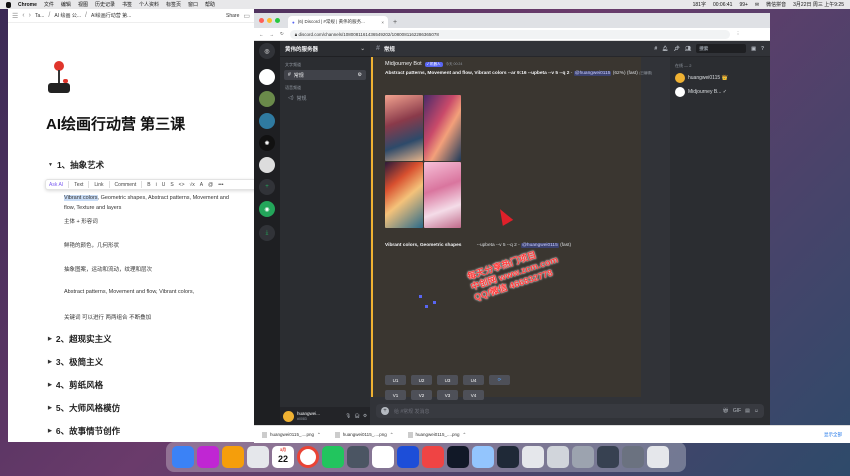  I want to click on link-button: Link, so click(98, 185).